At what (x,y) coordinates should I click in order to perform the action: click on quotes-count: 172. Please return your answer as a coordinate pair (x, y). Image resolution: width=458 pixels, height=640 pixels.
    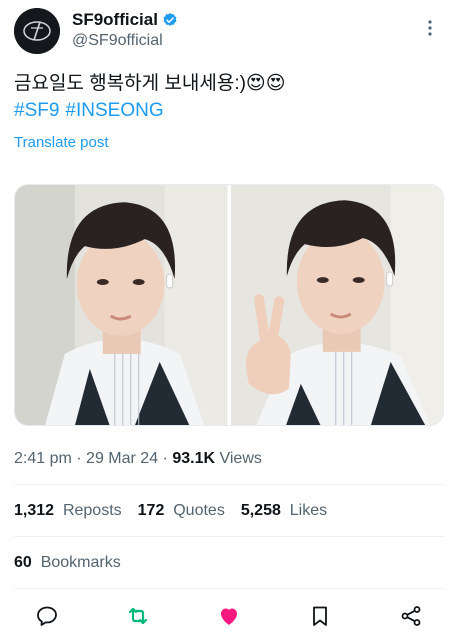
    Looking at the image, I should click on (151, 510).